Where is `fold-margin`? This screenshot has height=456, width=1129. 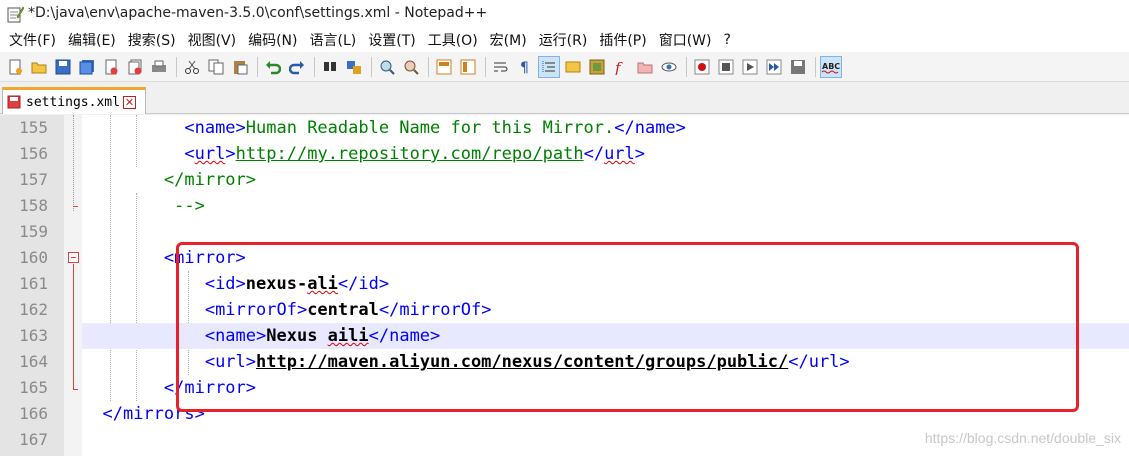
fold-margin is located at coordinates (73, 285).